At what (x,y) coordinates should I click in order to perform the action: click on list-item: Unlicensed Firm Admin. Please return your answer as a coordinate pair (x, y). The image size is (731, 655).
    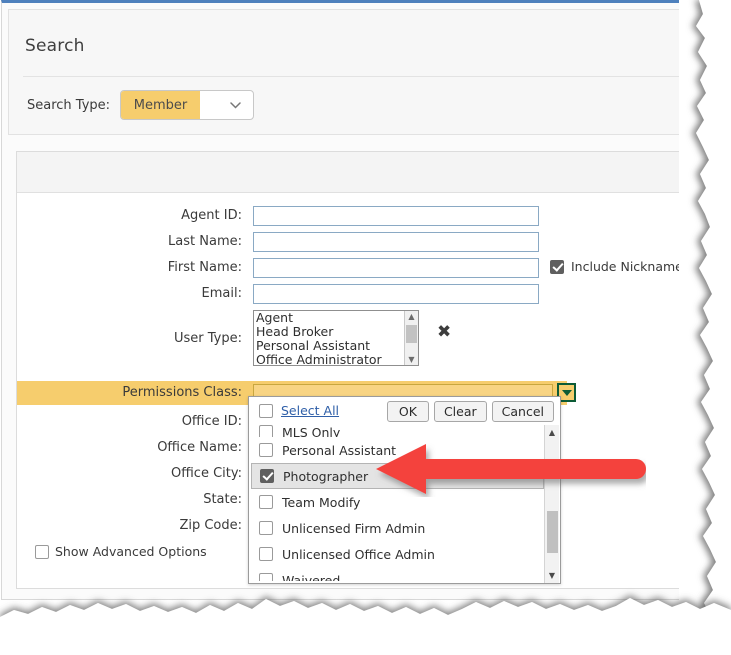
    Looking at the image, I should click on (397, 528).